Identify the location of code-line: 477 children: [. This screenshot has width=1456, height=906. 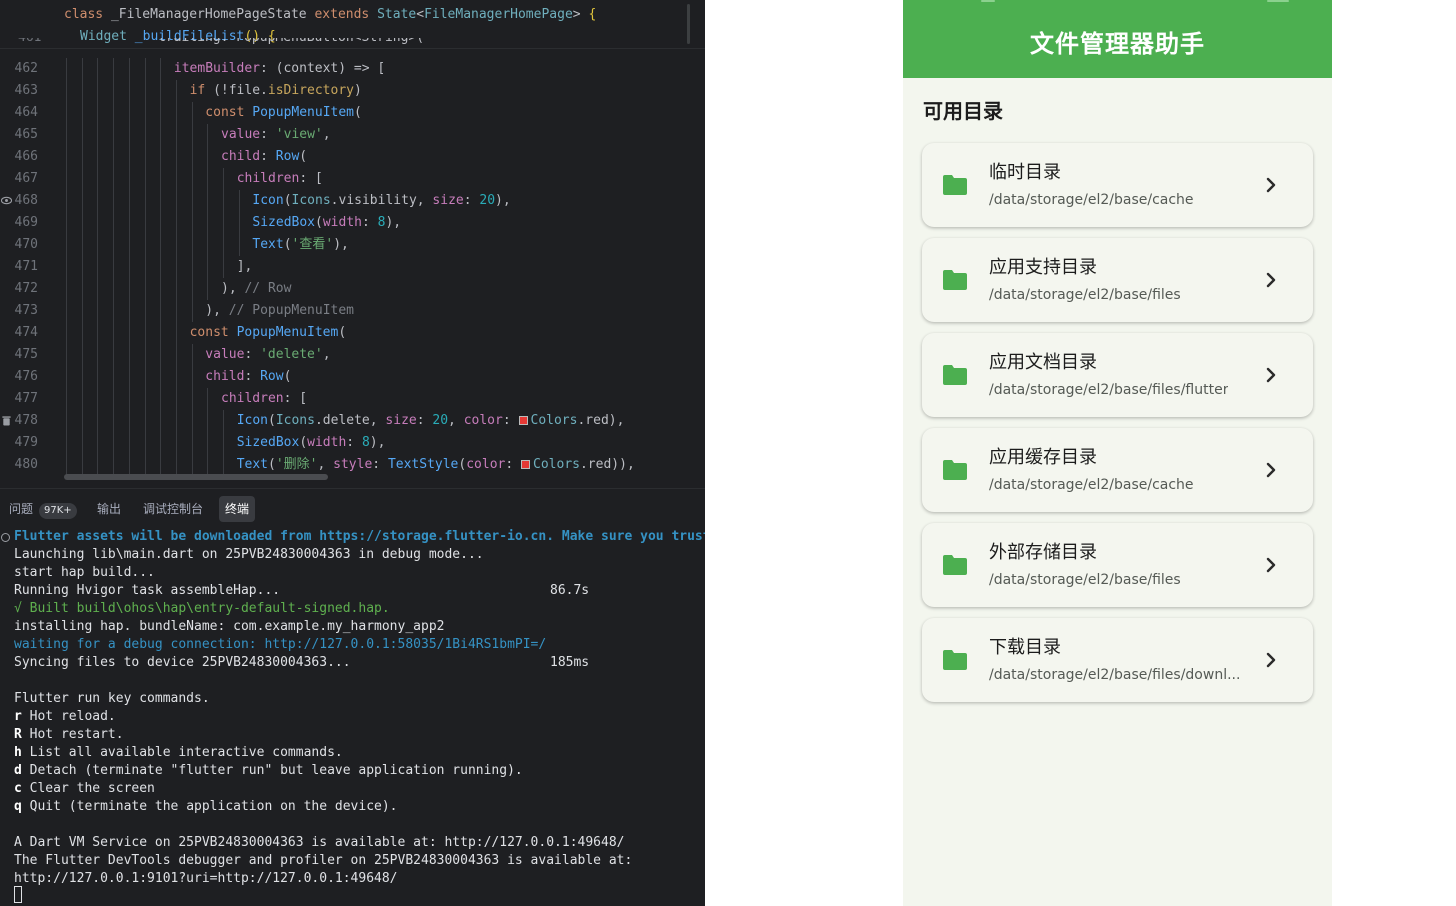
(352, 399).